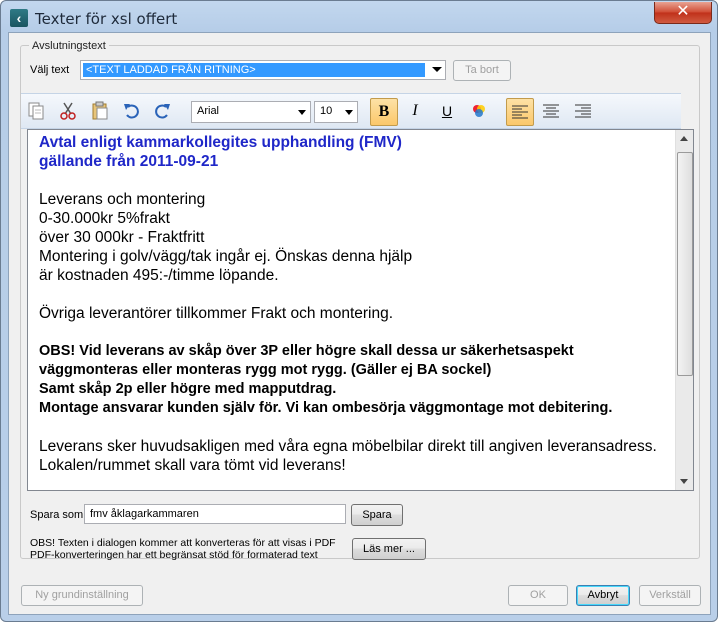 The image size is (718, 622). What do you see at coordinates (159, 275) in the screenshot?
I see `editor-line: är kostnaden 495:-/timme löpande.` at bounding box center [159, 275].